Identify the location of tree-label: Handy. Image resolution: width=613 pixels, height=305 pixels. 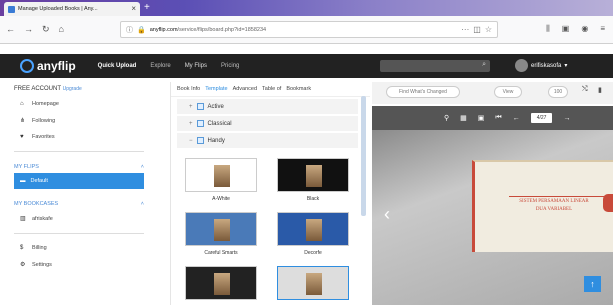
(216, 140).